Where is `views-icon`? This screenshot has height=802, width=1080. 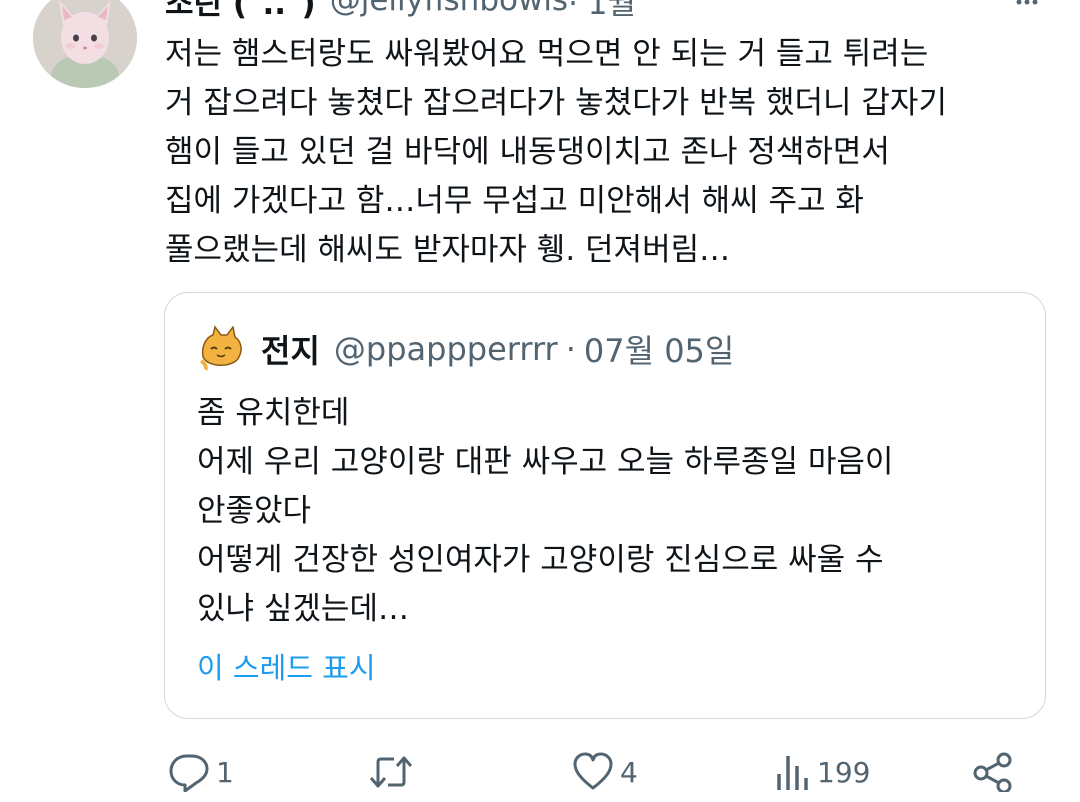 views-icon is located at coordinates (793, 772).